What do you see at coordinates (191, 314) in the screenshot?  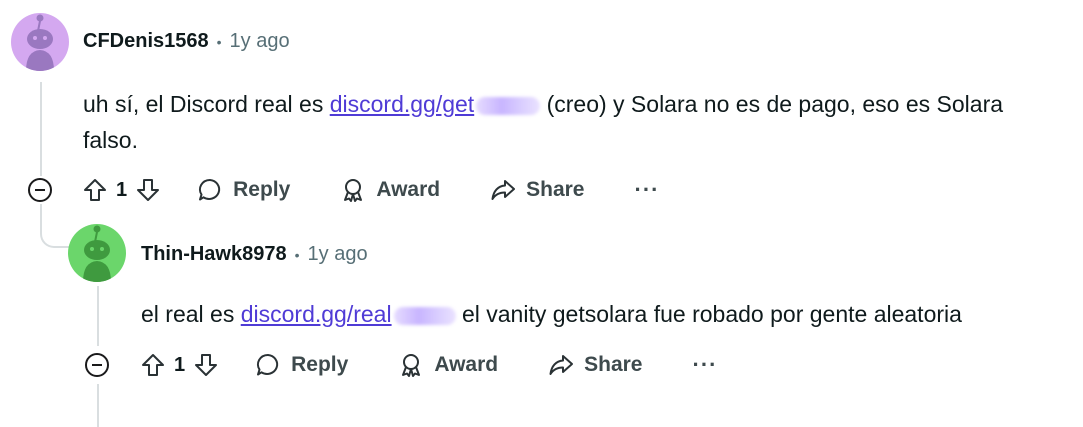 I see `comment-text: el real es` at bounding box center [191, 314].